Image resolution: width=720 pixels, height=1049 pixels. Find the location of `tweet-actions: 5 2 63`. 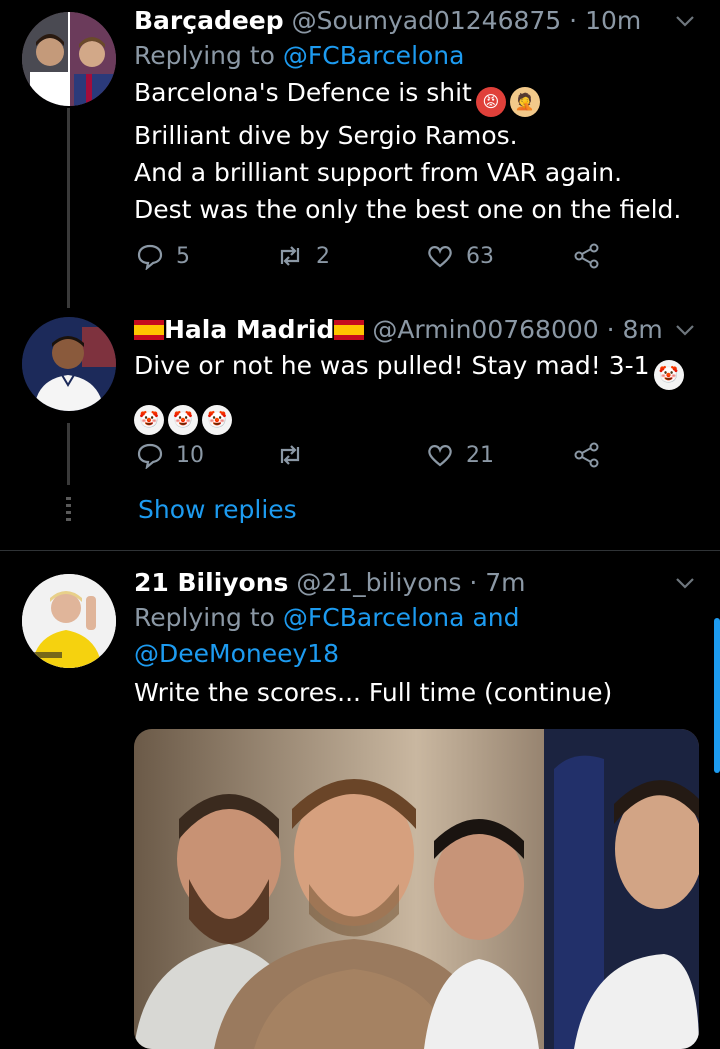

tweet-actions: 5 2 63 is located at coordinates (374, 262).